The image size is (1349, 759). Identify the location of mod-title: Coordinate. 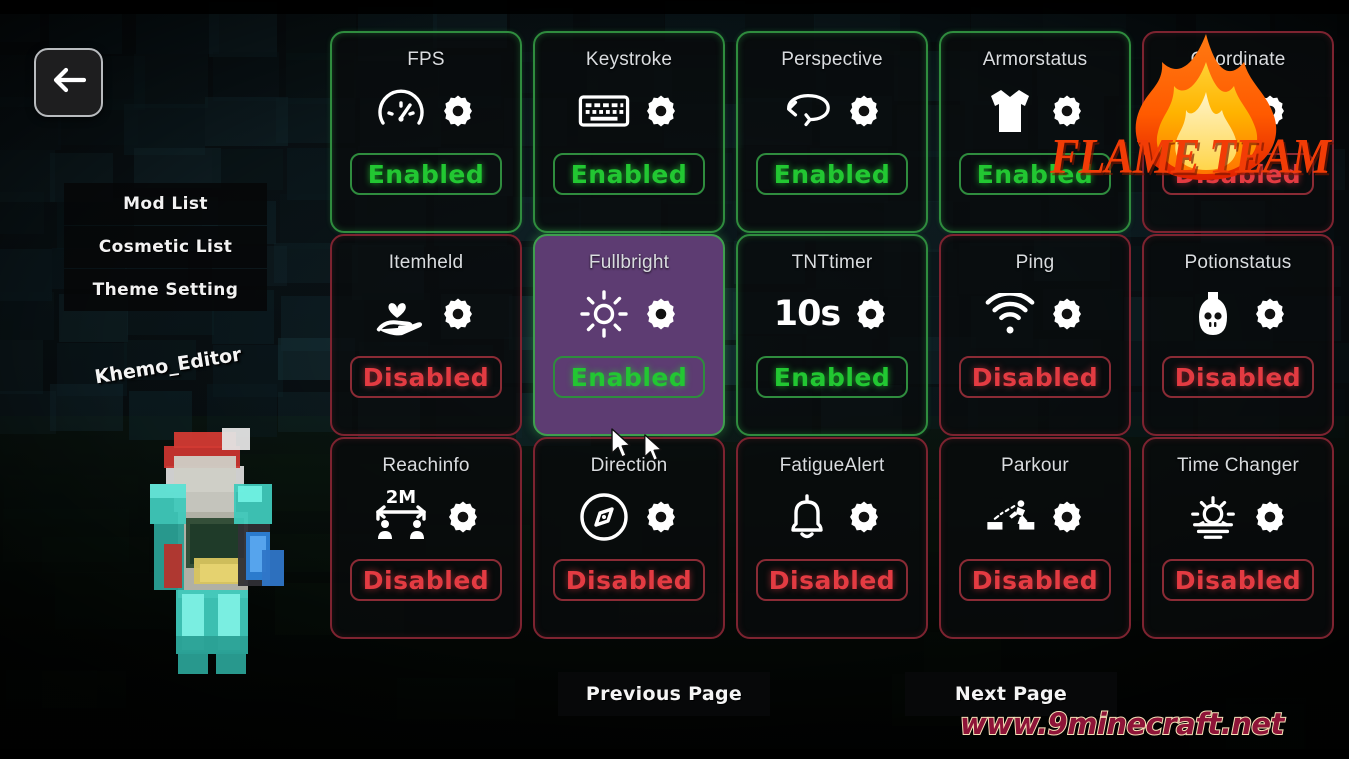
(1238, 59).